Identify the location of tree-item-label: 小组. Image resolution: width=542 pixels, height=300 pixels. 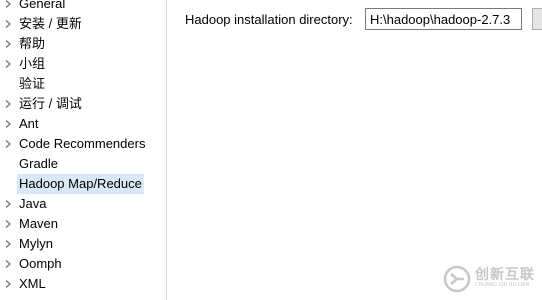
(32, 63).